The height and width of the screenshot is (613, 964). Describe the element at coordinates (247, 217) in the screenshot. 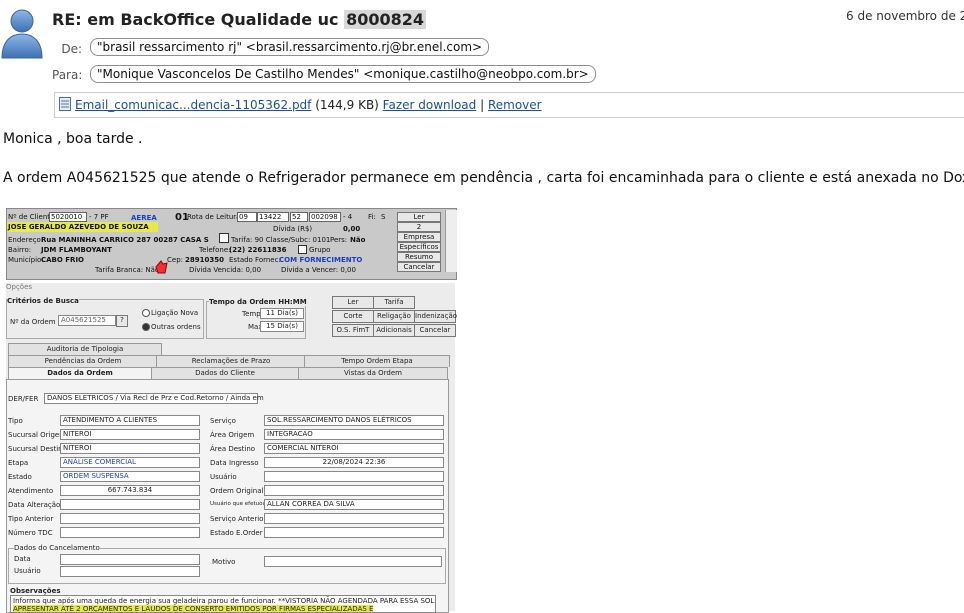

I see `rota-field-1: 09` at that location.